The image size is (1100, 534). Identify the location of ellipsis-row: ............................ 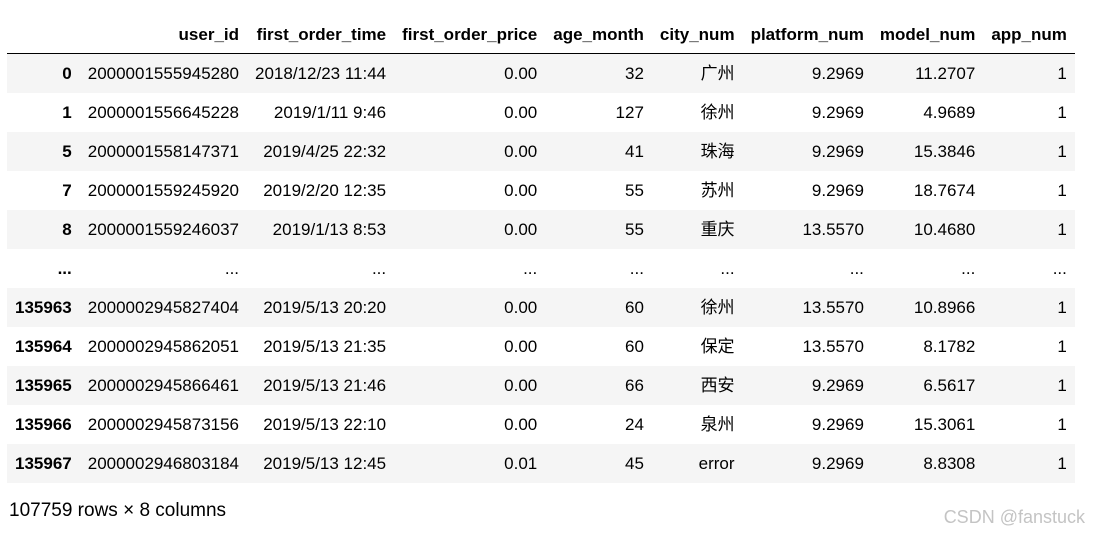
(541, 268).